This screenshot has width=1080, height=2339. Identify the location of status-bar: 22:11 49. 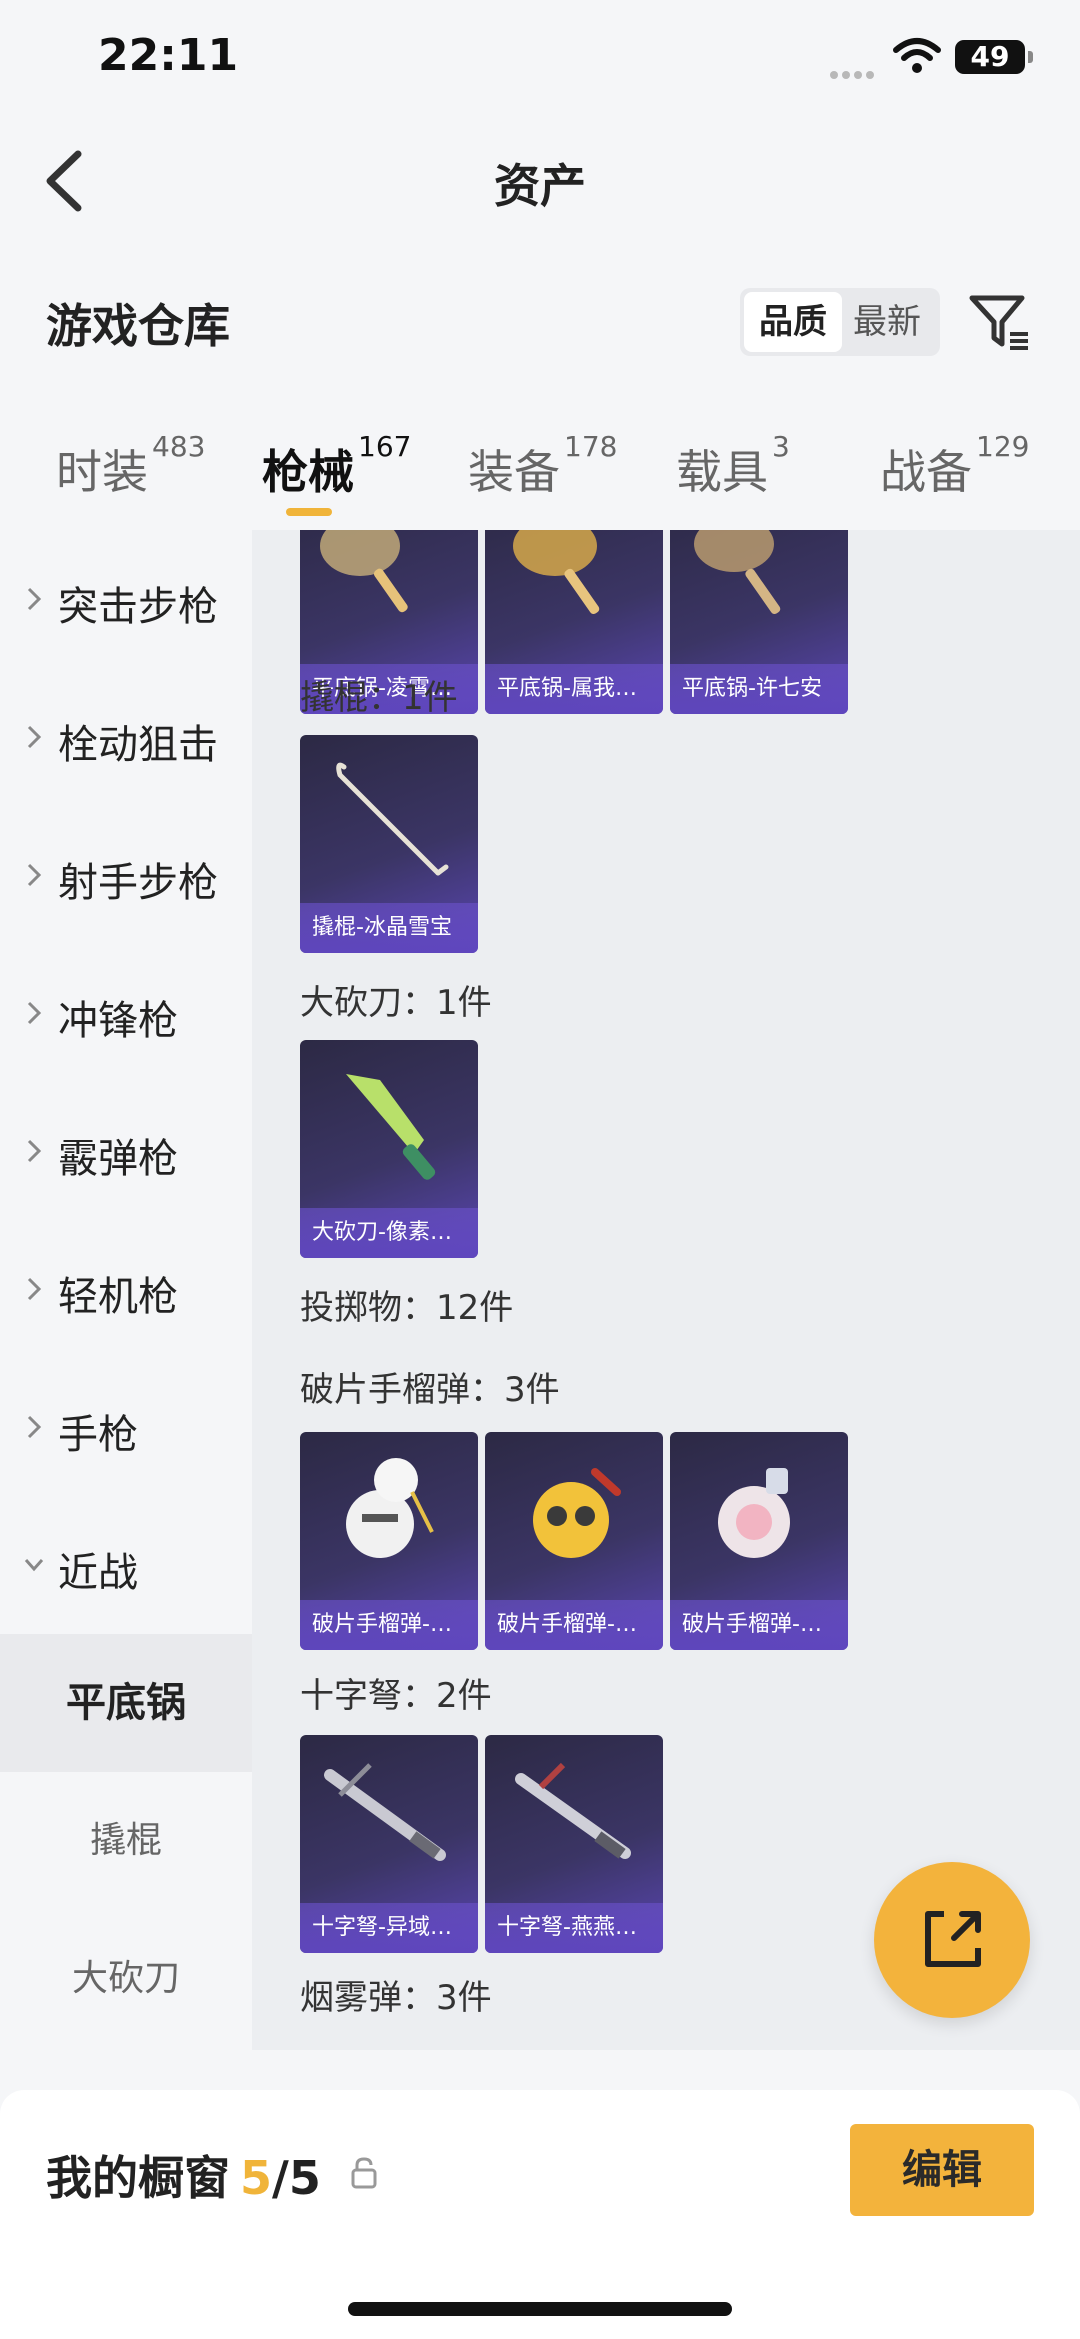
(540, 60).